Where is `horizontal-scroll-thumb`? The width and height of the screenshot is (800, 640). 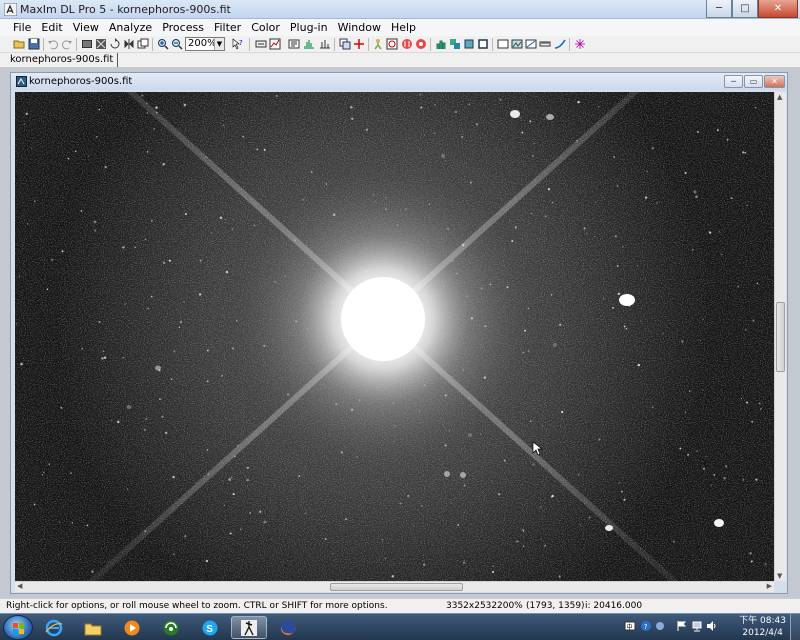 horizontal-scroll-thumb is located at coordinates (396, 587).